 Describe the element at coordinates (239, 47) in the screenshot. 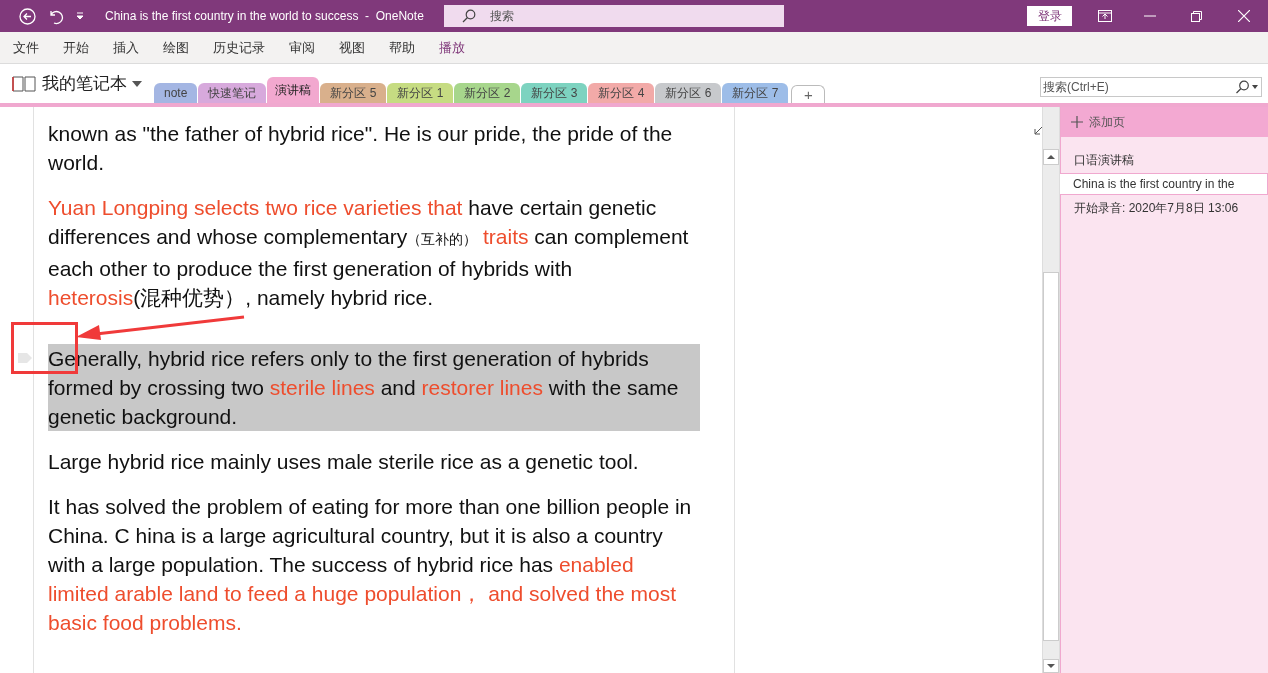

I see `menu-tab: 历史记录` at that location.